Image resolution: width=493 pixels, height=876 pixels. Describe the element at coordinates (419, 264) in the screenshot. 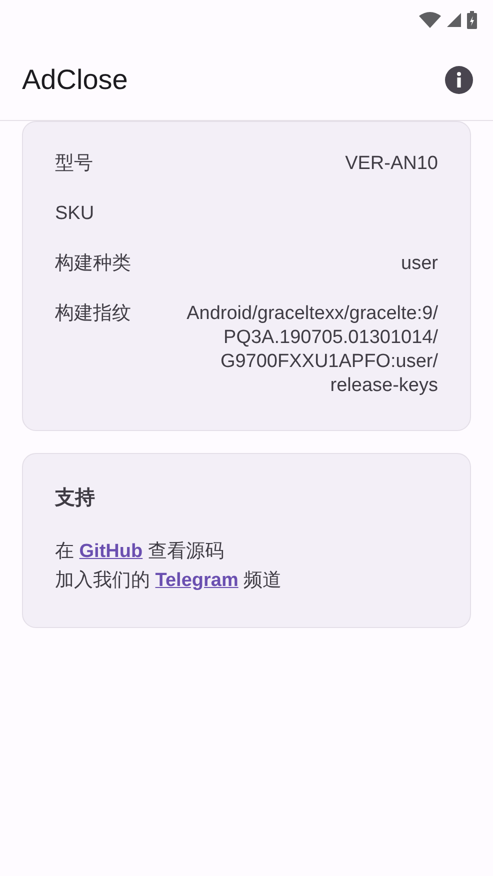

I see `info-value: user` at that location.